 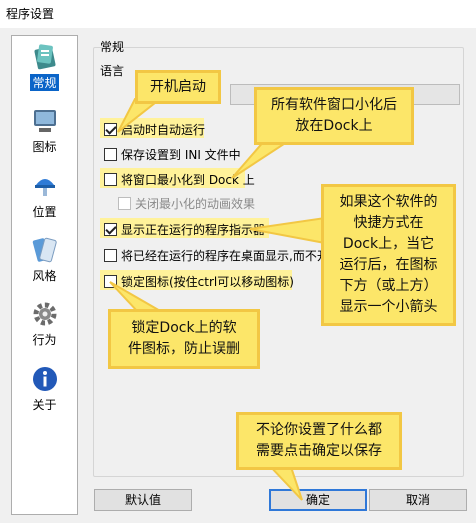 I want to click on sidebar: 常规 图标 位置 风格 行为 关于, so click(x=44, y=275).